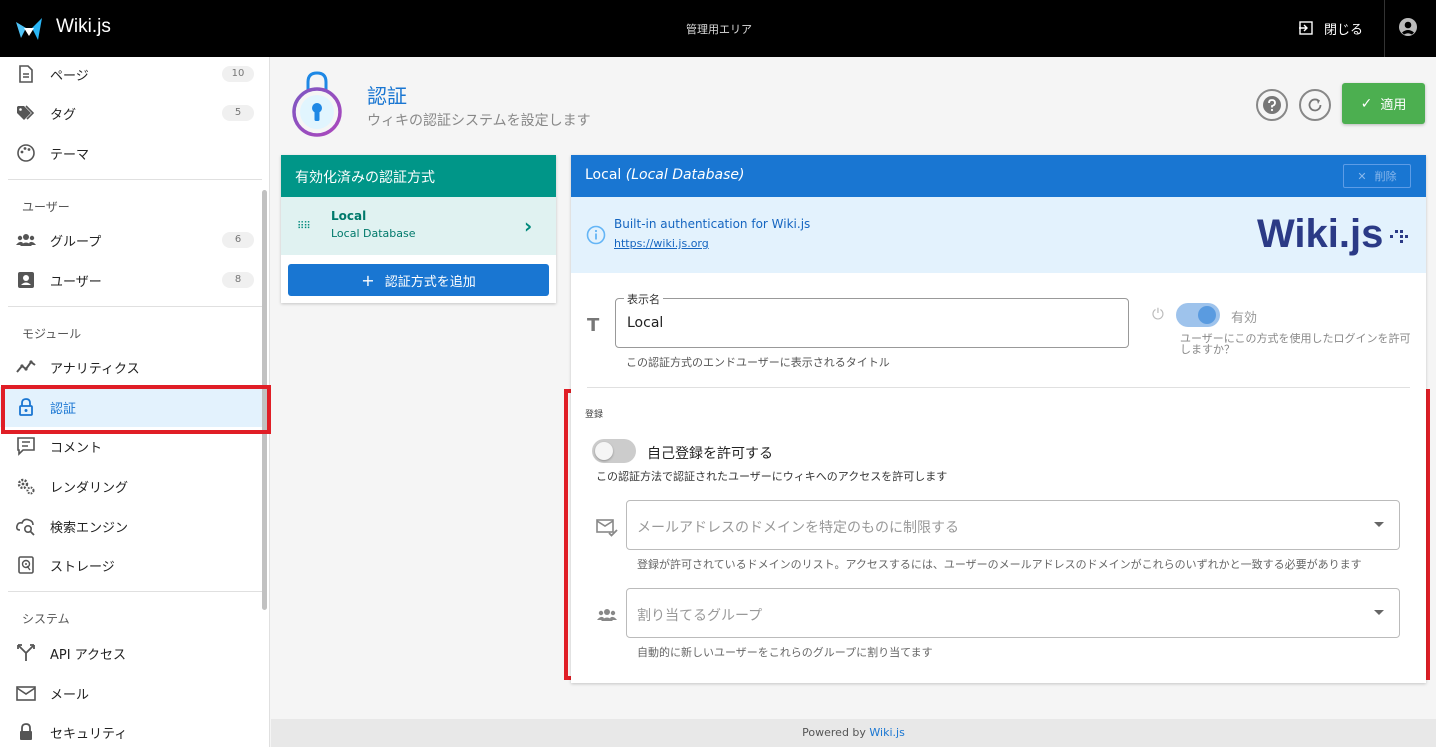  I want to click on sidebar-item-analytics: アナリティクス, so click(131, 367).